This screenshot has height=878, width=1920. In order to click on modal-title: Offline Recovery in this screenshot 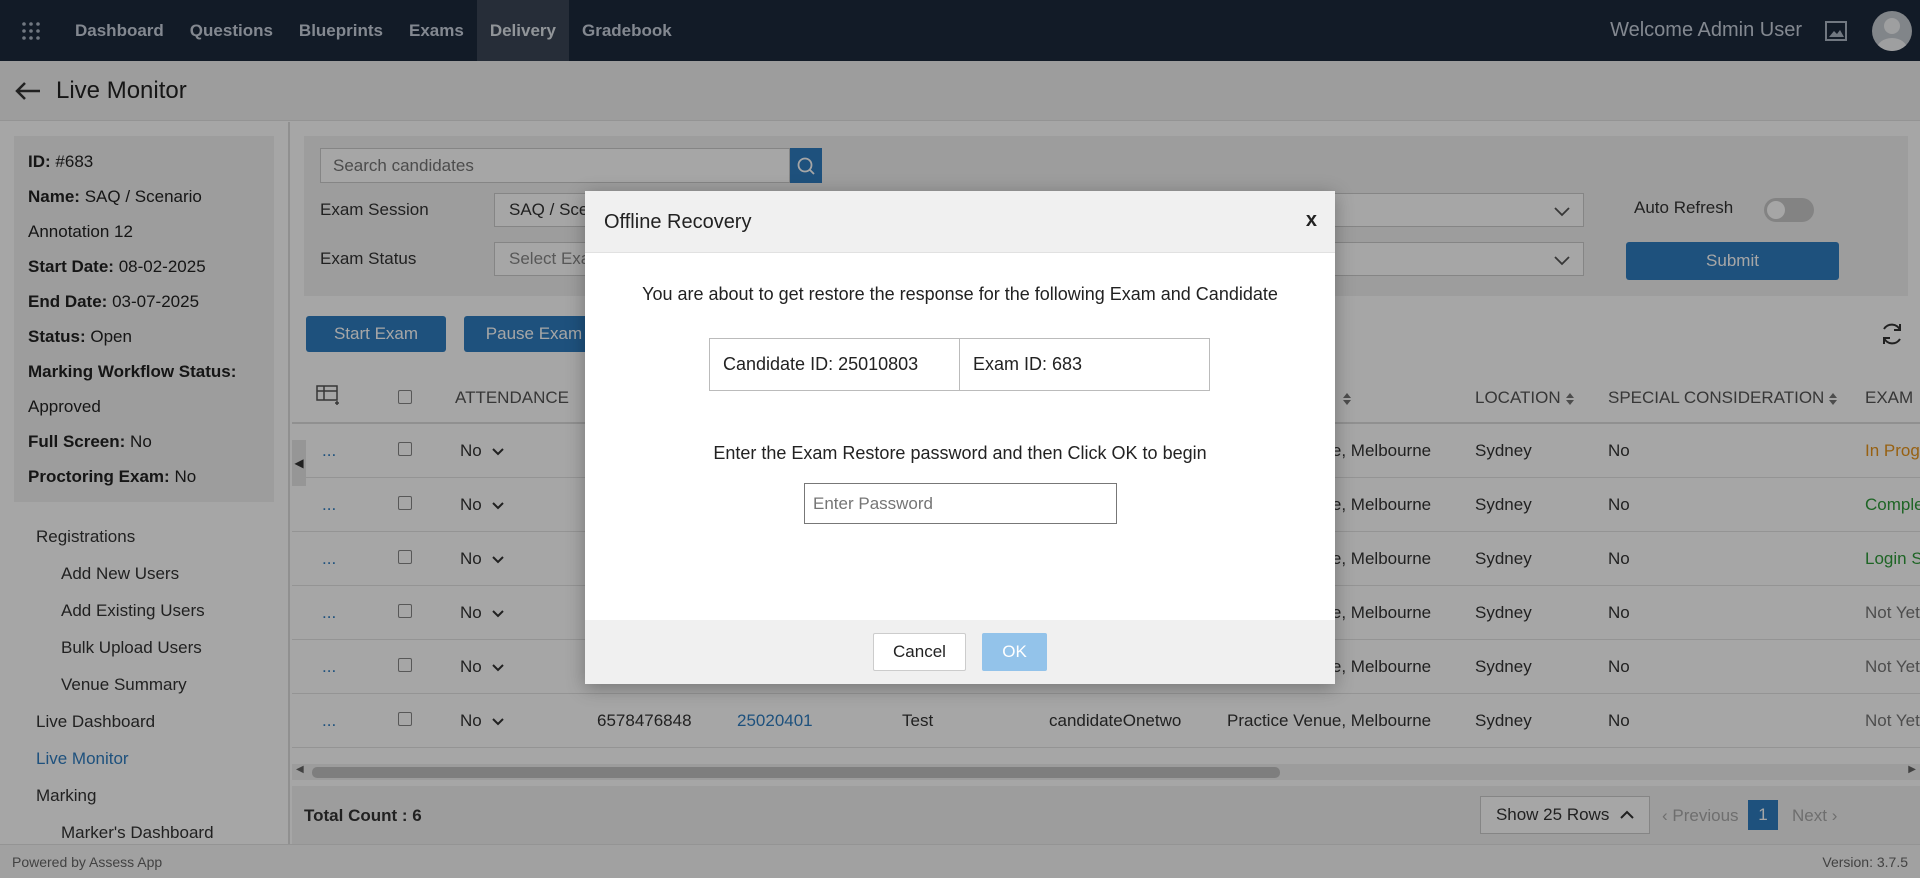, I will do `click(678, 222)`.